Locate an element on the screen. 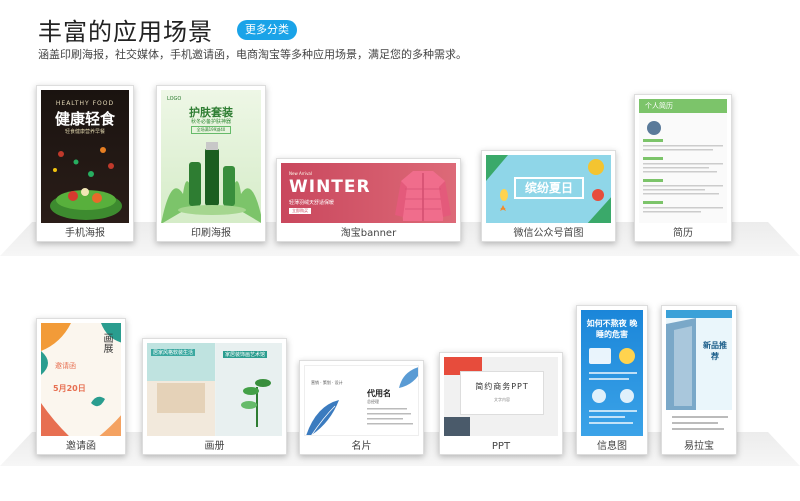  business-card-thumbnail: 营销 · 策划 · 设计 代用名 总经理 is located at coordinates (361, 400).